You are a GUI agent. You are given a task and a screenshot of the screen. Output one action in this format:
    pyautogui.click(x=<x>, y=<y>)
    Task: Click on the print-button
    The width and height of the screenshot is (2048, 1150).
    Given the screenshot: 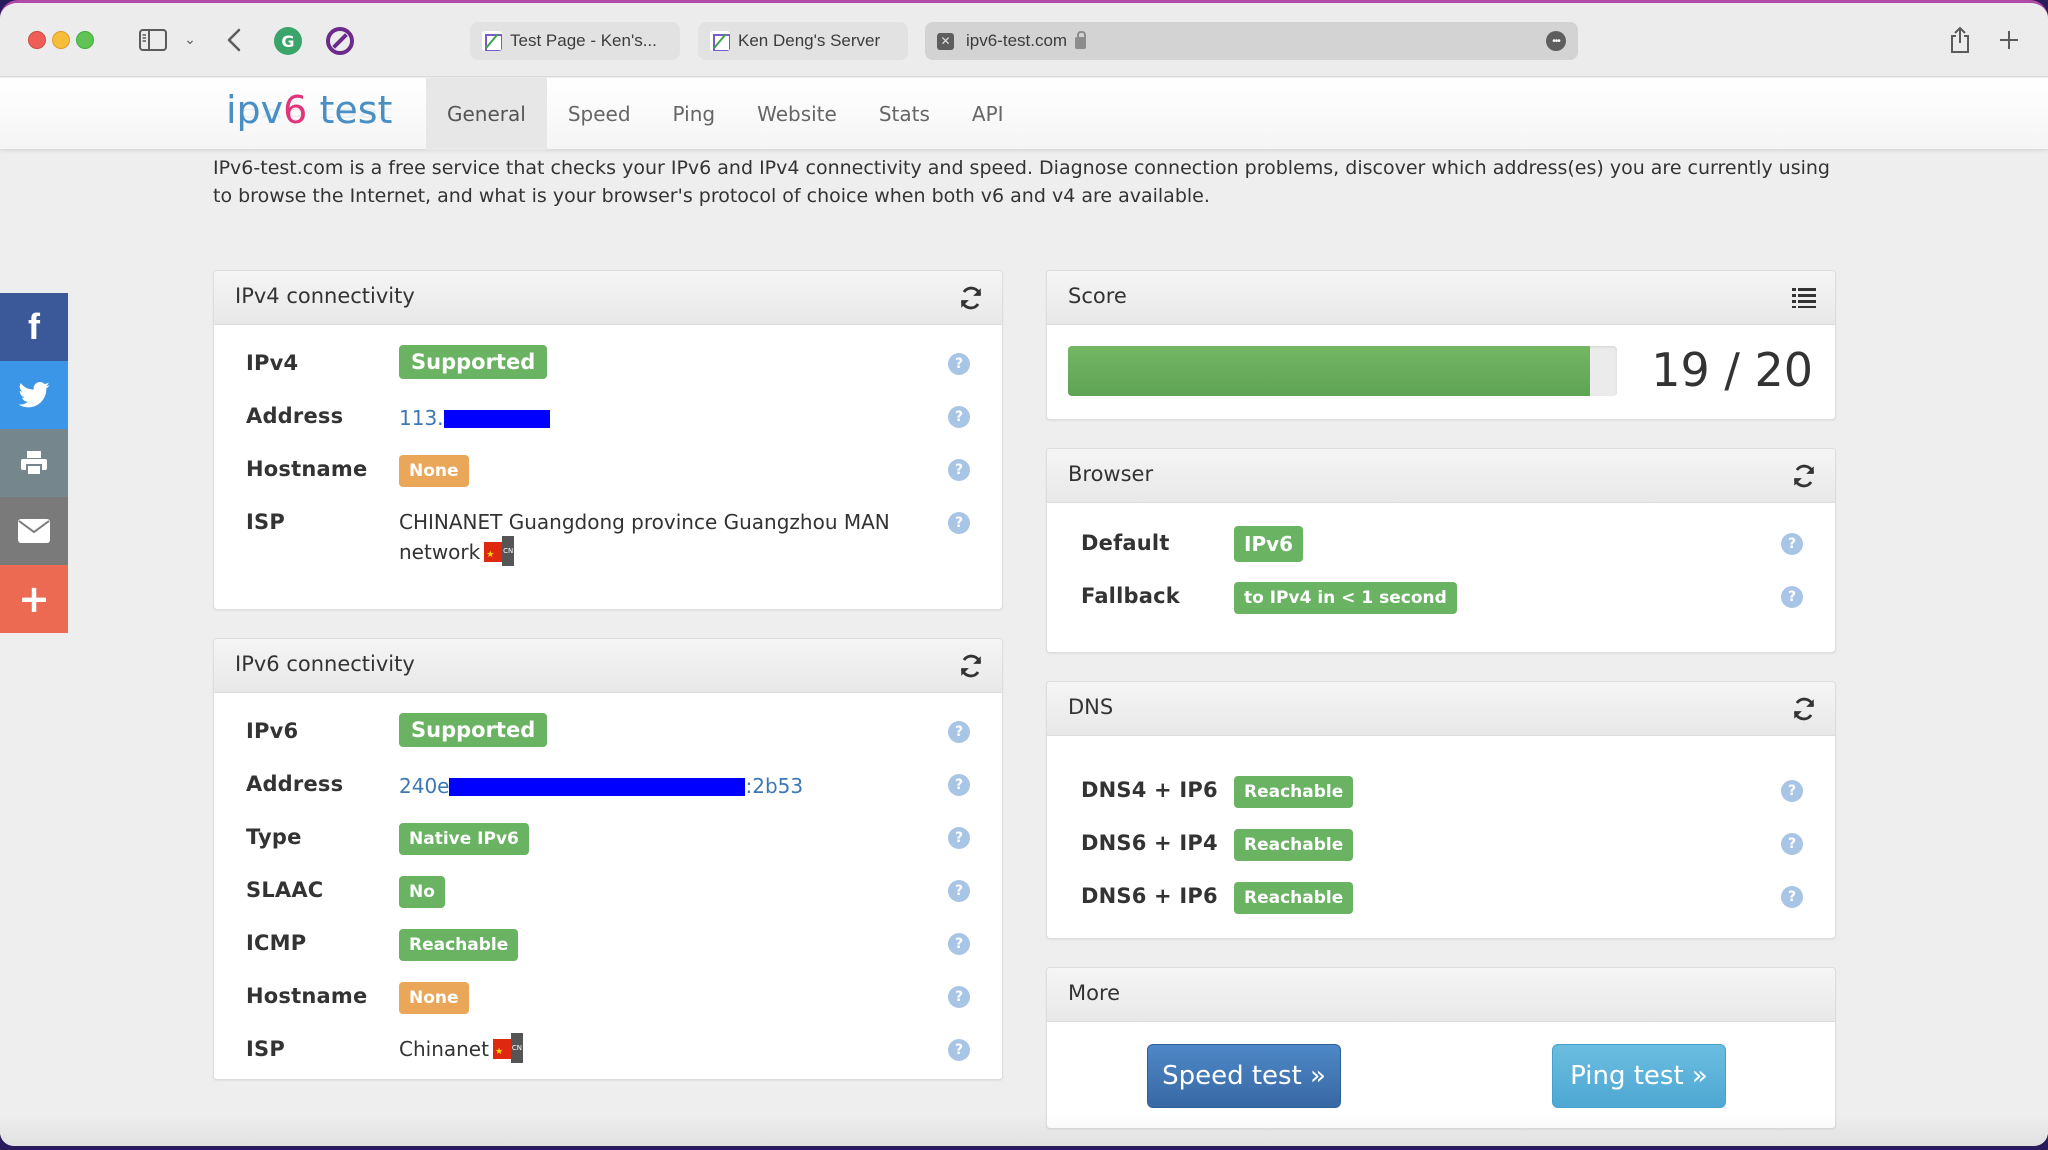 What is the action you would take?
    pyautogui.click(x=34, y=463)
    